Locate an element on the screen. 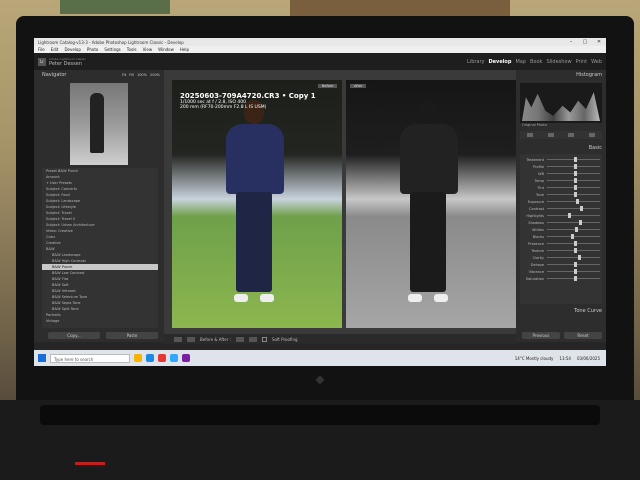 This screenshot has height=480, width=640. zoom-fit: Fit is located at coordinates (124, 75).